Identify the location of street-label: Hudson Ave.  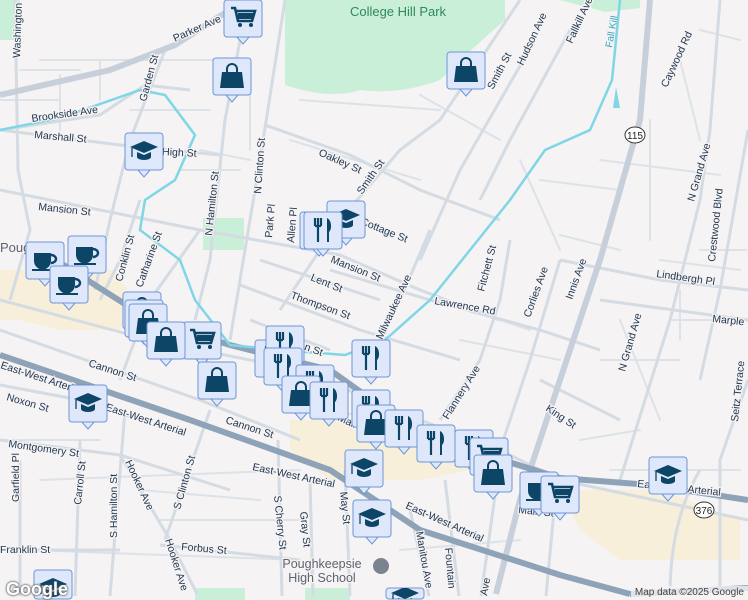
(532, 39).